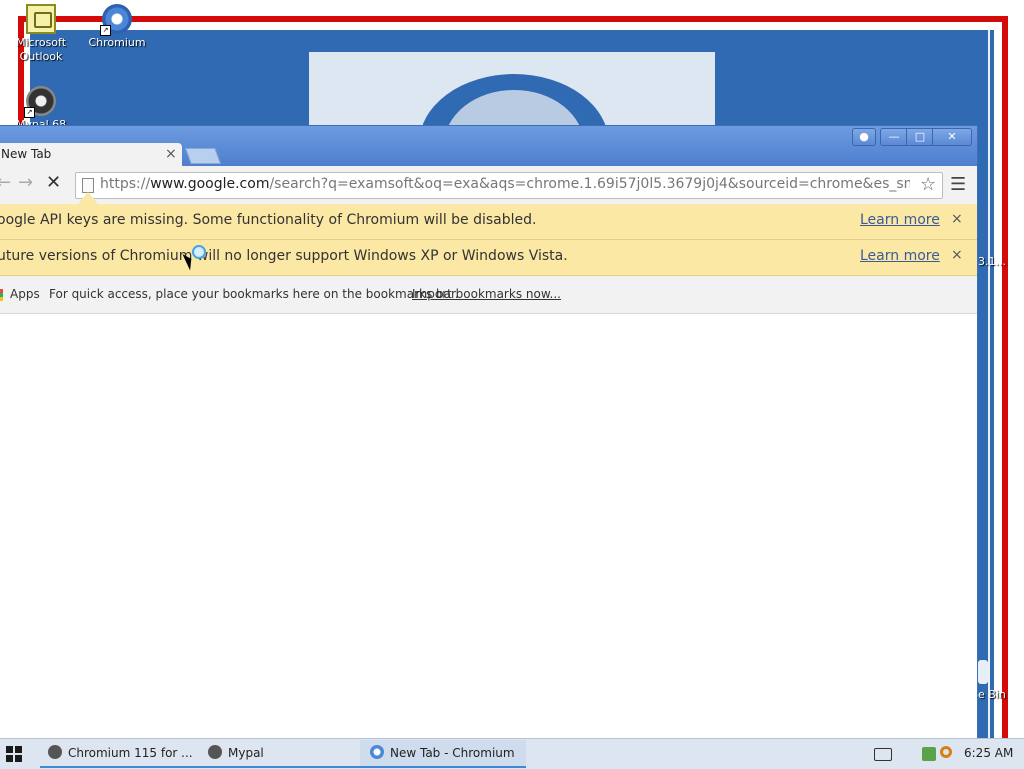  What do you see at coordinates (958, 184) in the screenshot?
I see `menu-icon: ☰` at bounding box center [958, 184].